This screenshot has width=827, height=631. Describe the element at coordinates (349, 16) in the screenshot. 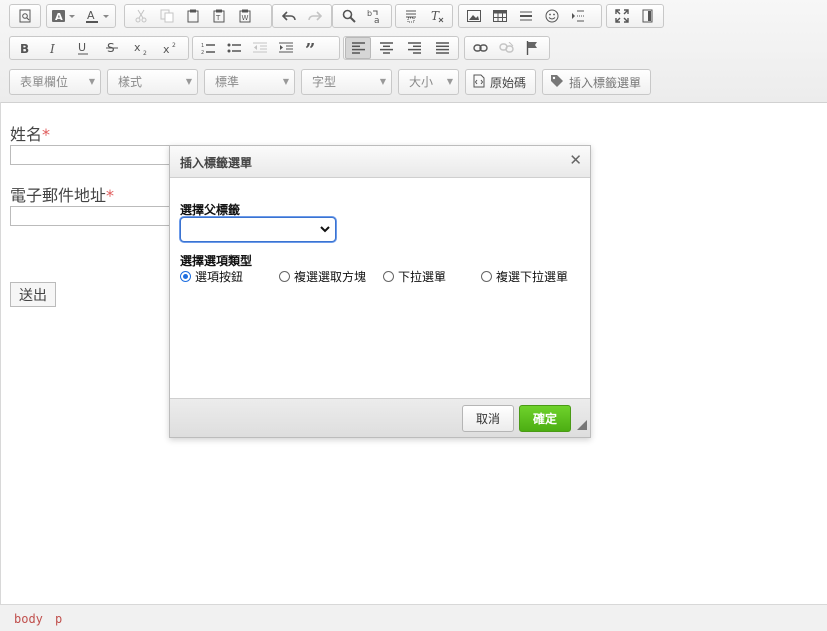

I see `find-icon` at that location.